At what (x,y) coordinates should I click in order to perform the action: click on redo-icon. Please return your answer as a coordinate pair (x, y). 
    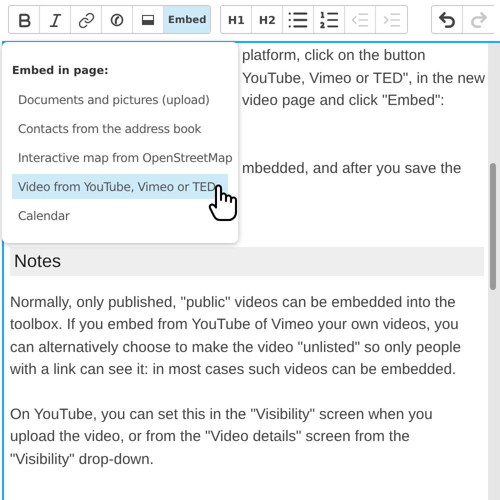
    Looking at the image, I should click on (478, 20).